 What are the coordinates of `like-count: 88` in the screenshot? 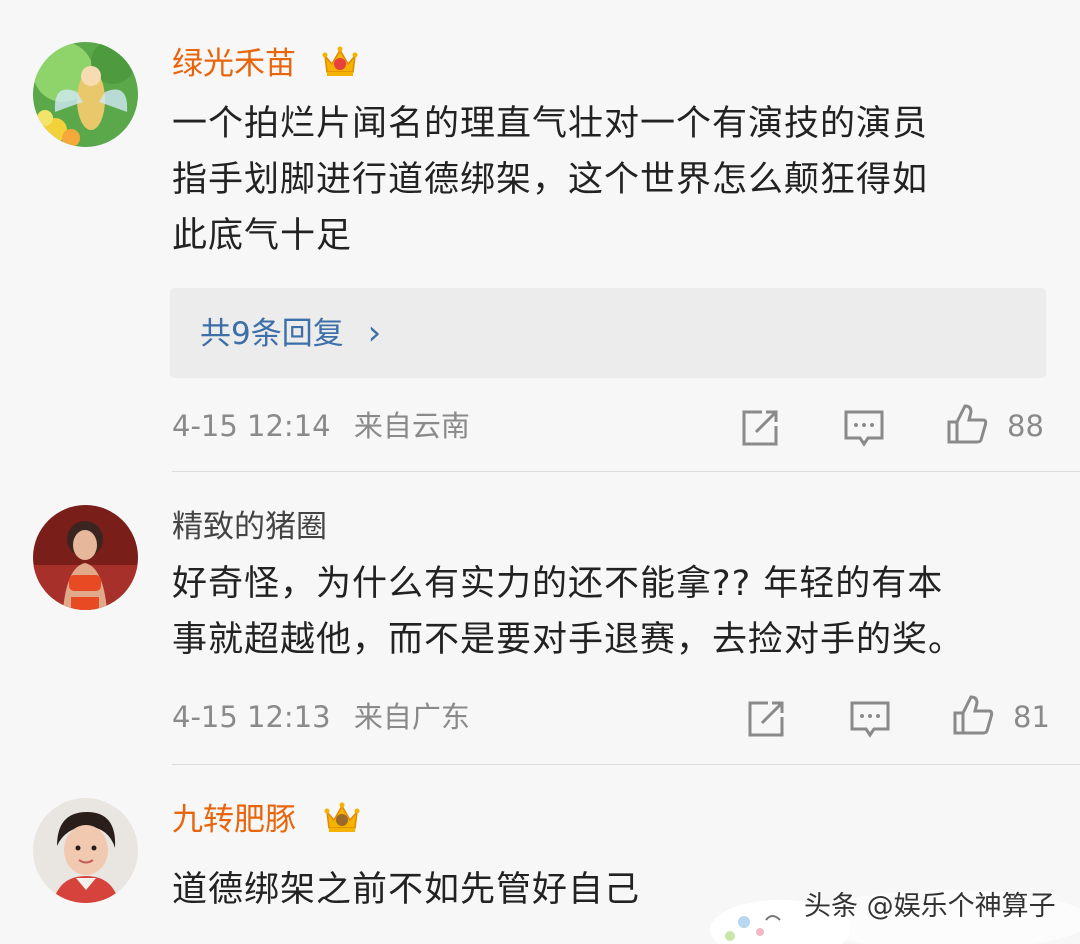 It's located at (1025, 426).